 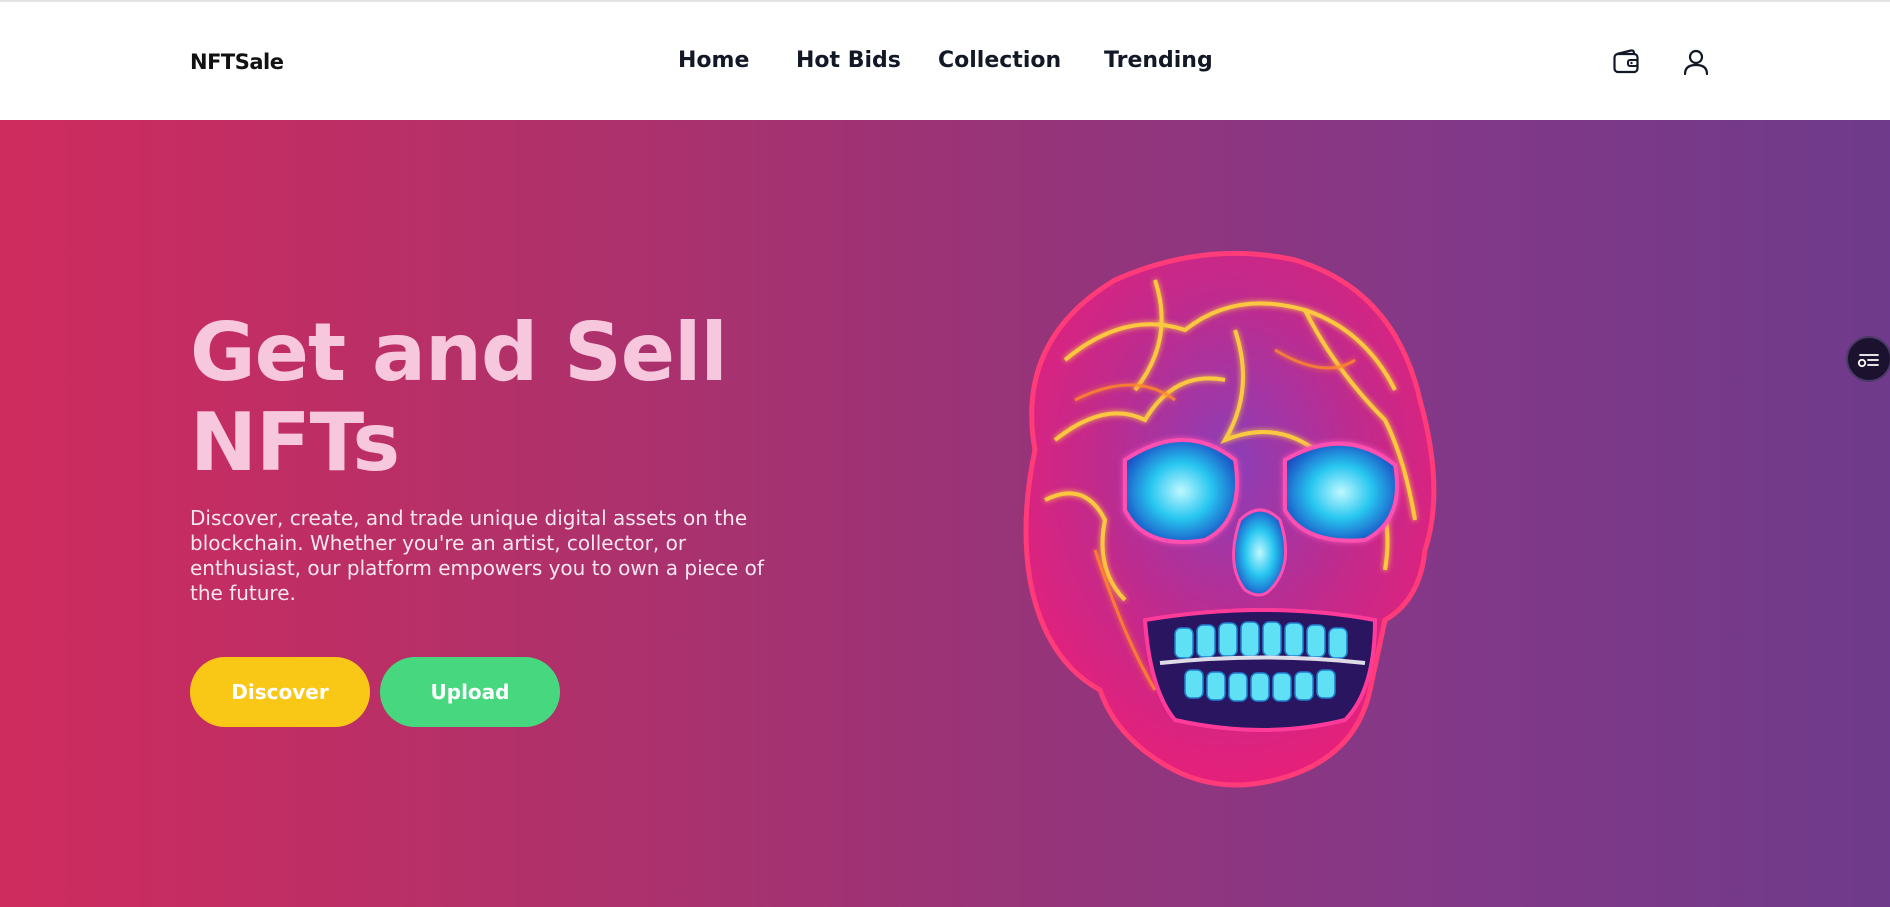 I want to click on main-nav: Home Hot Bids Collection Trending, so click(x=945, y=61).